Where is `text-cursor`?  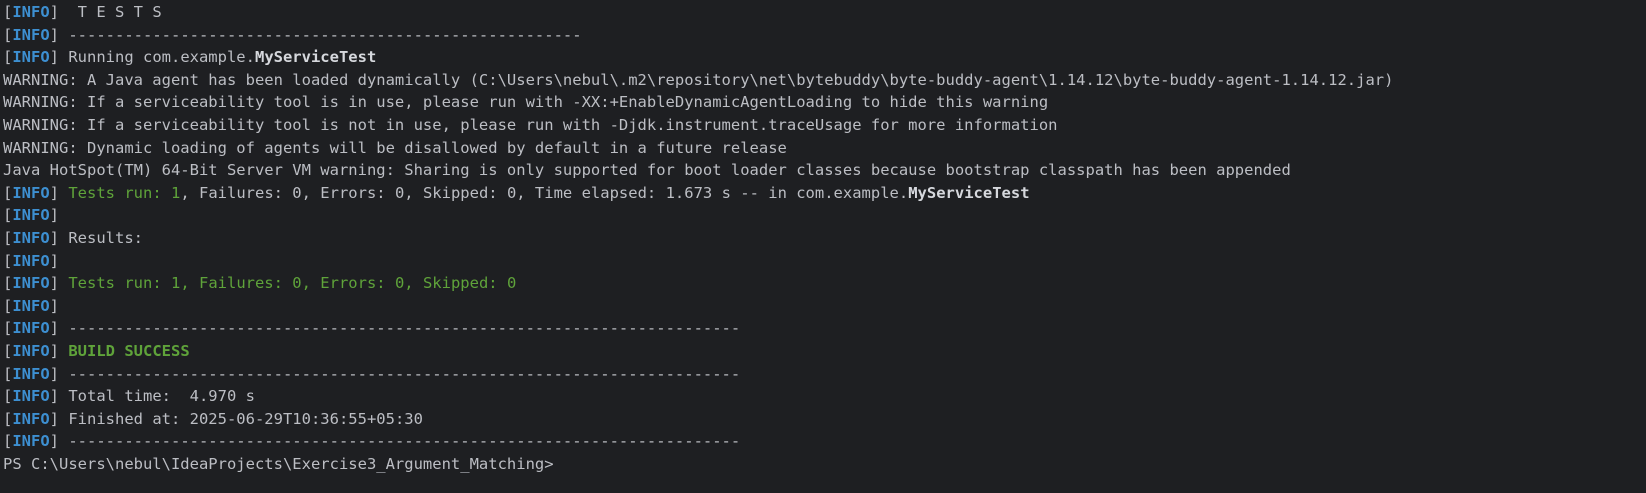 text-cursor is located at coordinates (558, 464).